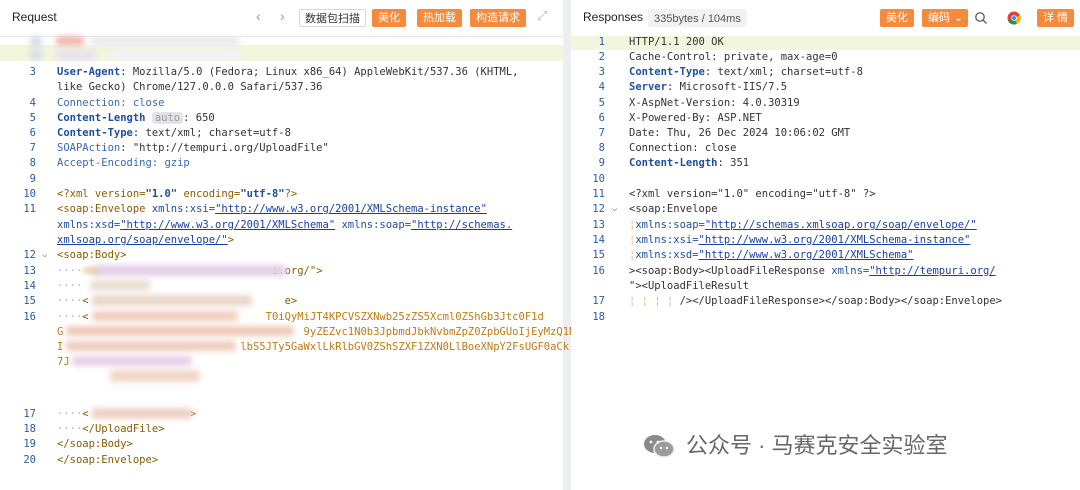  Describe the element at coordinates (439, 18) in the screenshot. I see `hot-load-button: 热加载` at that location.